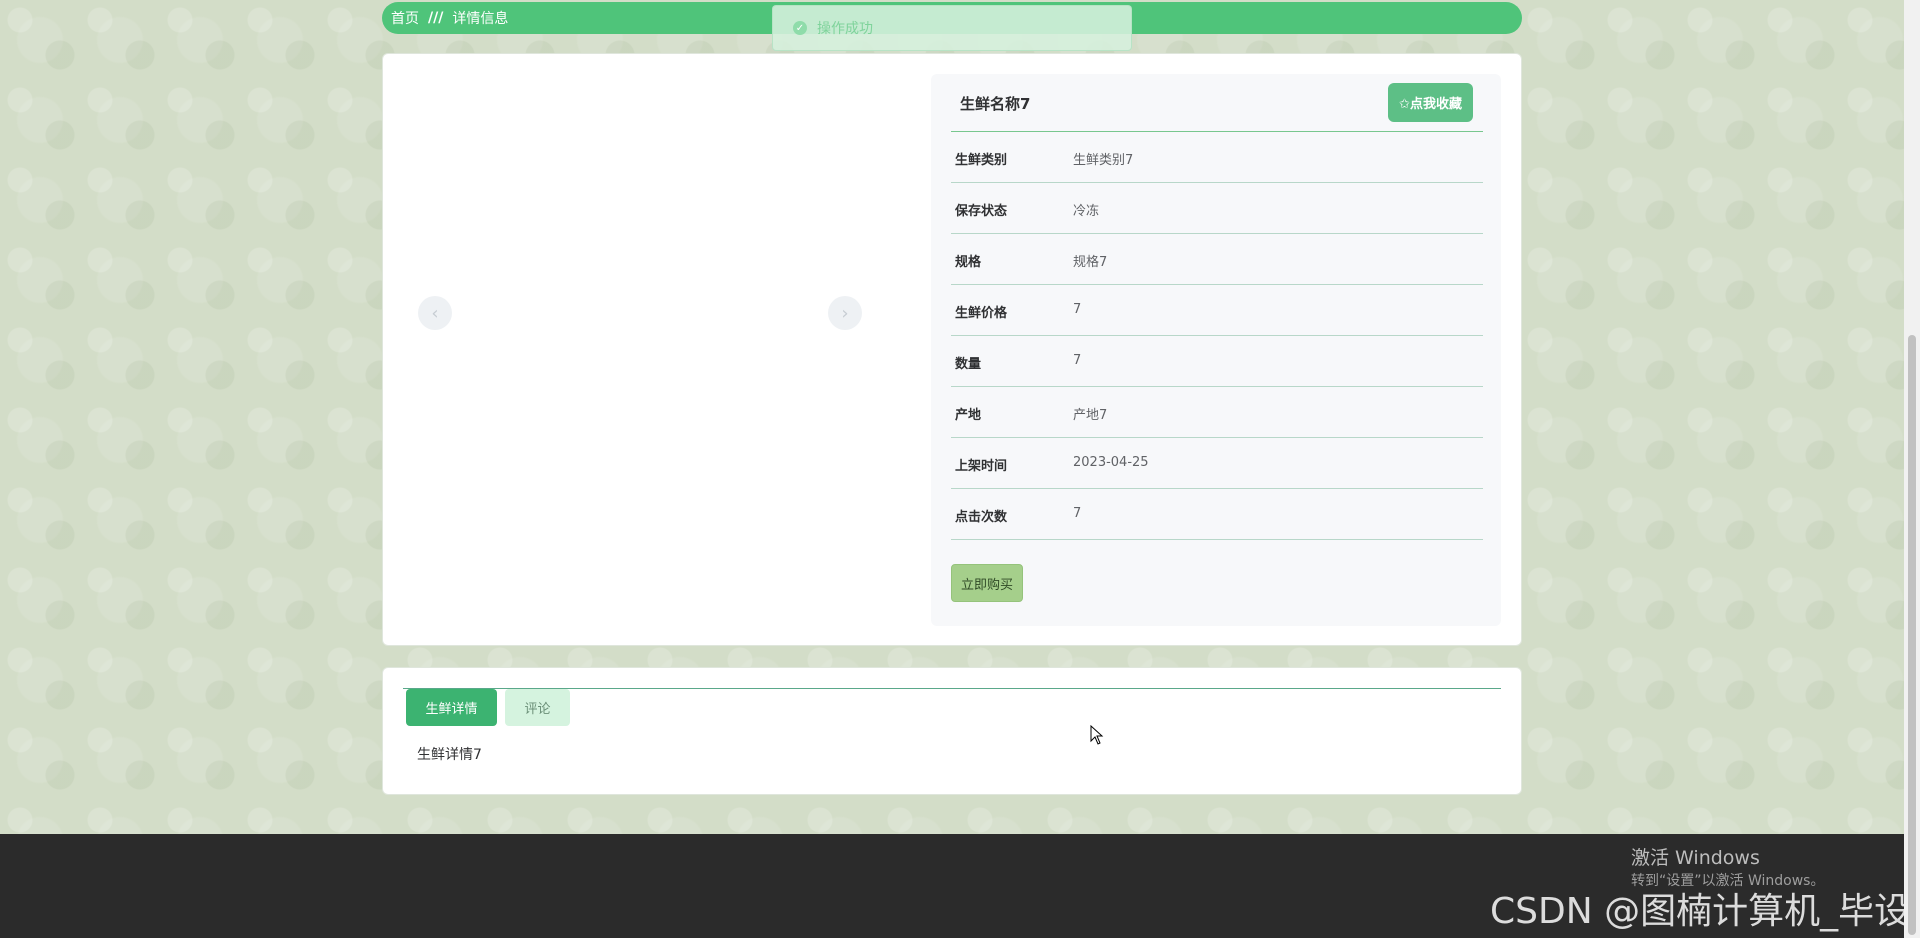  Describe the element at coordinates (981, 160) in the screenshot. I see `info-label: 生鲜类别` at that location.